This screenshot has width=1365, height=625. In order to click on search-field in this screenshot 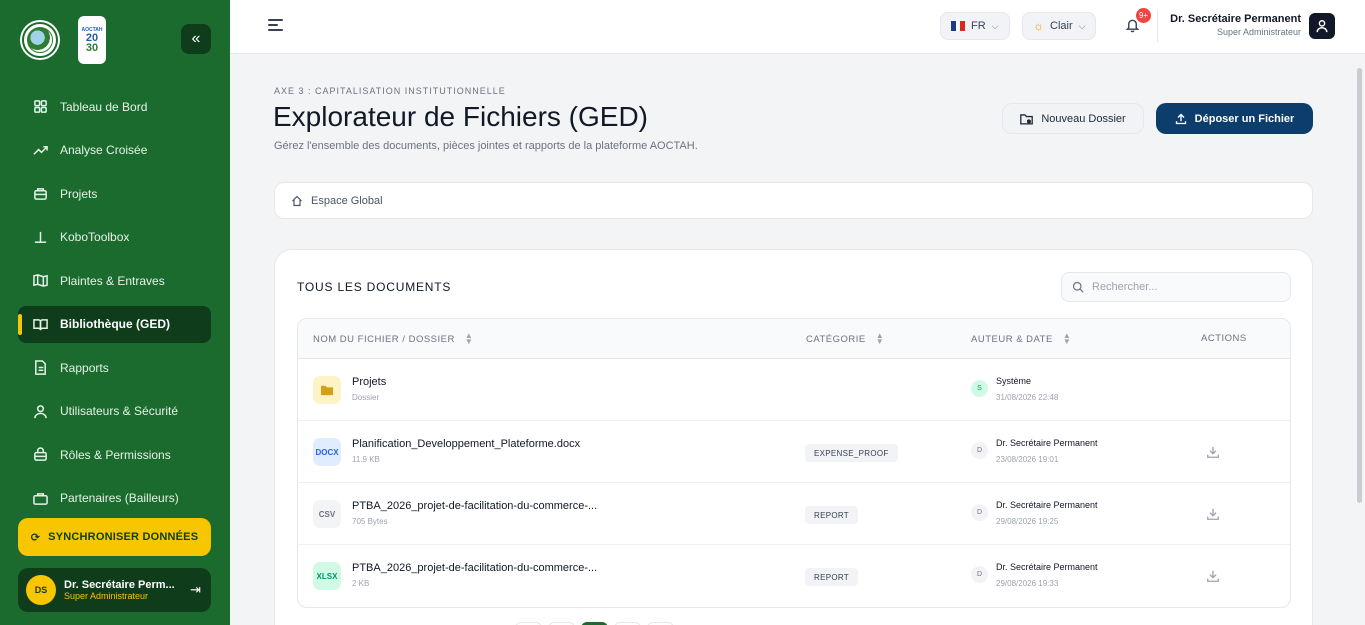, I will do `click(1176, 287)`.